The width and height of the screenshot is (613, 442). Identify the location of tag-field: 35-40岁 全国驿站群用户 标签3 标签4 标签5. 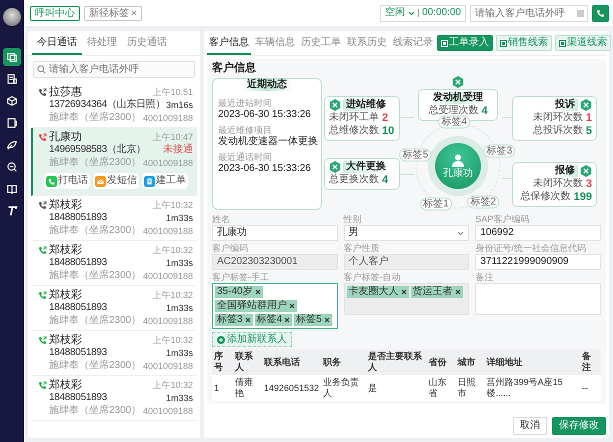
(275, 306).